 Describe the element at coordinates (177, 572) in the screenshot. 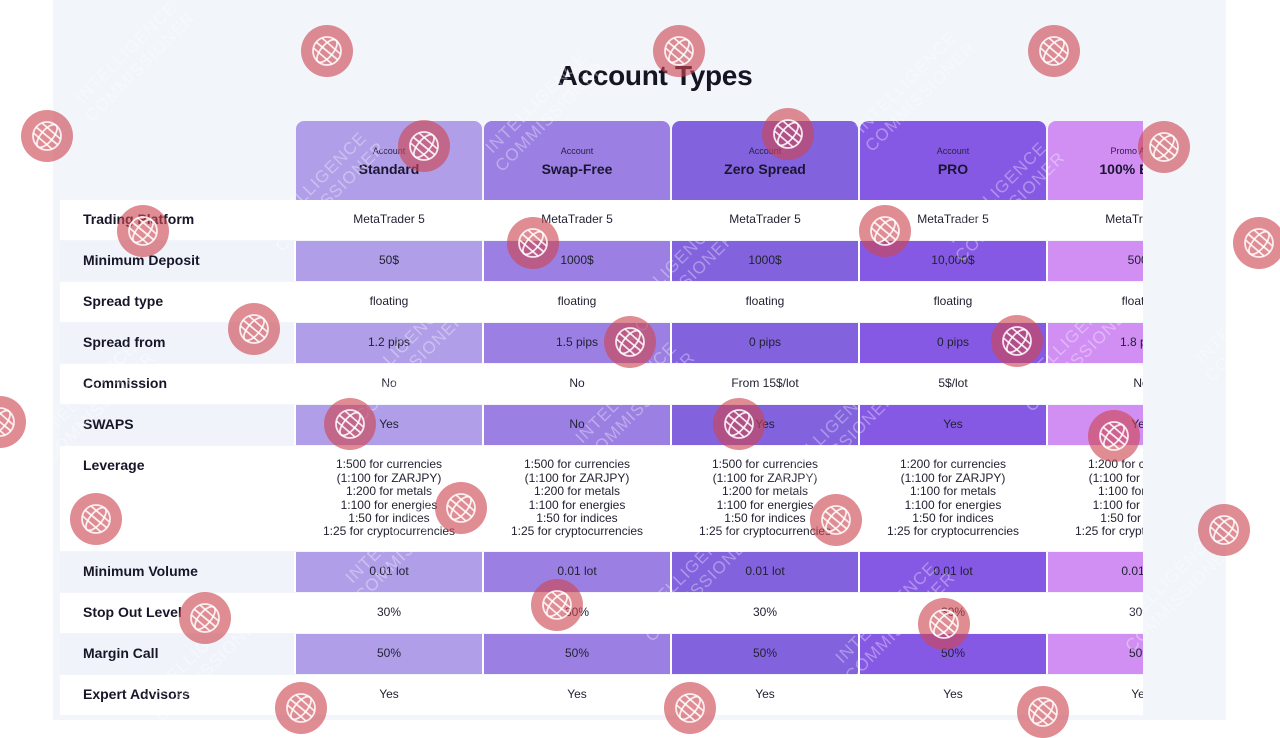

I see `row-label: Minimum Volume` at that location.